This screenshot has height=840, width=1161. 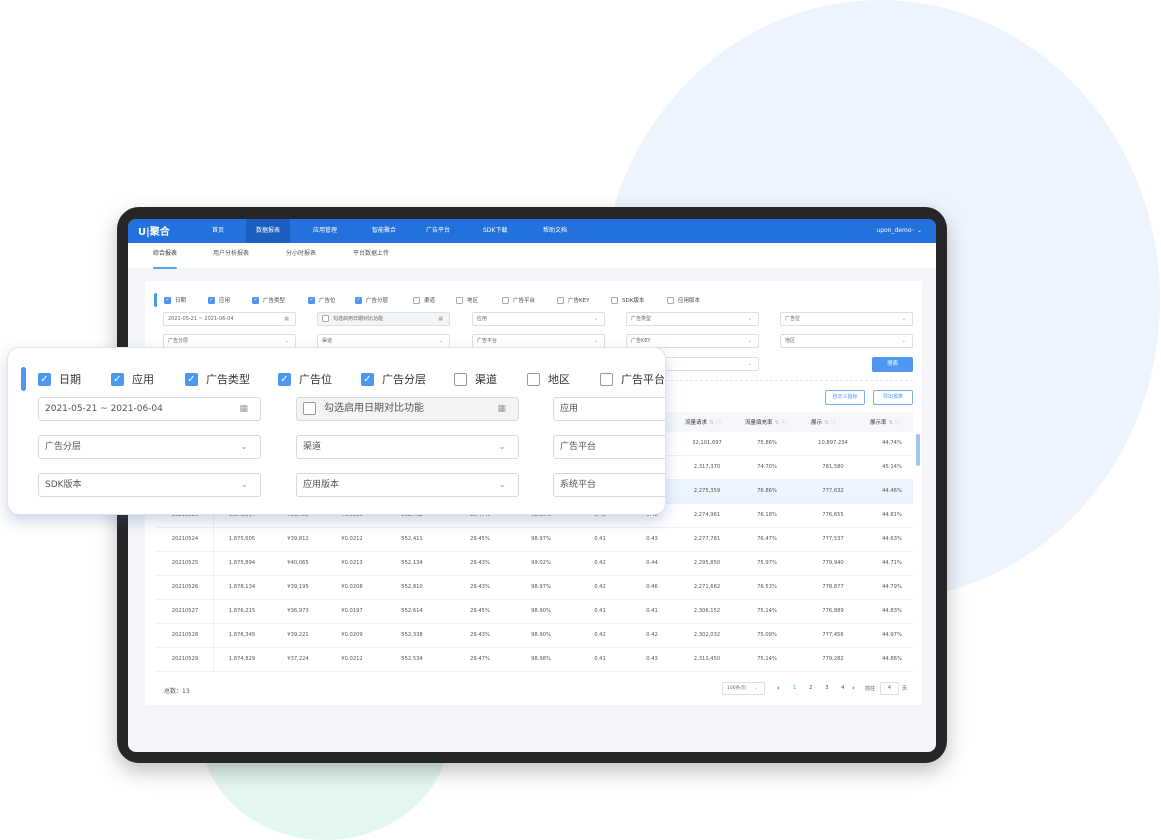 What do you see at coordinates (633, 301) in the screenshot?
I see `checkbox-label: SDK版本` at bounding box center [633, 301].